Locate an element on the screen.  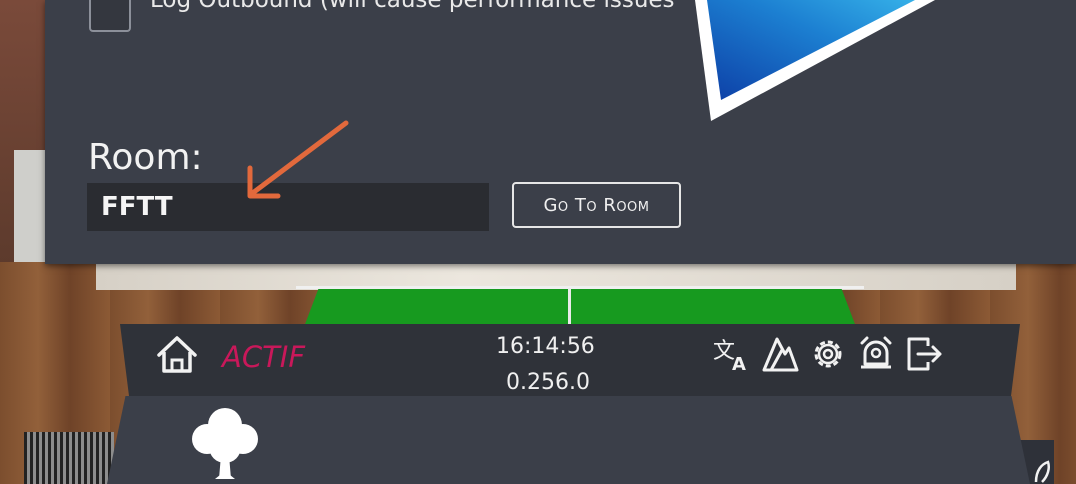
annotation-arrow-icon is located at coordinates (298, 159).